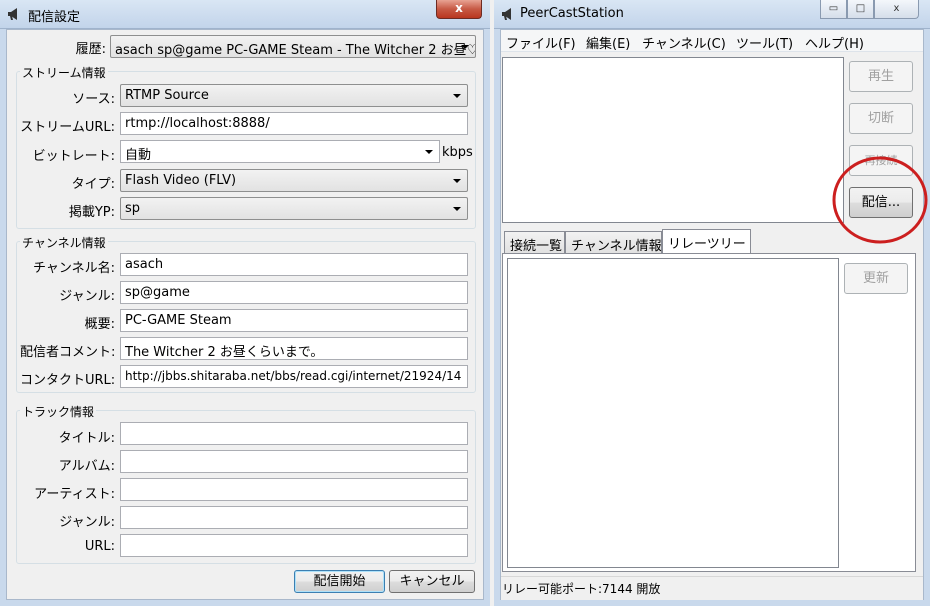 The image size is (930, 606). I want to click on minimize-button: ▭, so click(833, 9).